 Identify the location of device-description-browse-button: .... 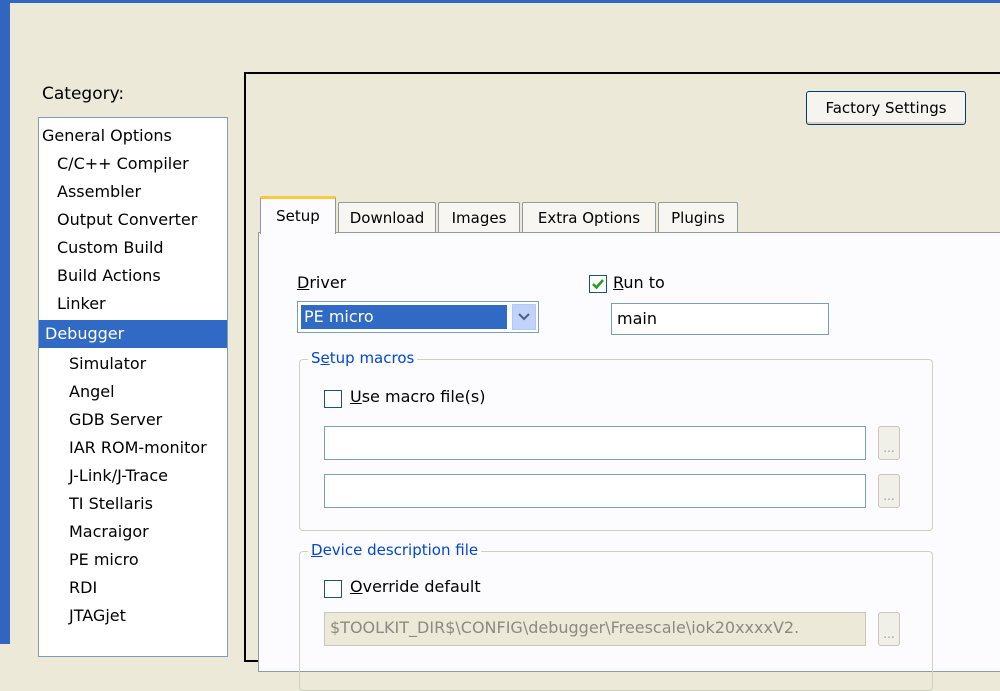
(889, 629).